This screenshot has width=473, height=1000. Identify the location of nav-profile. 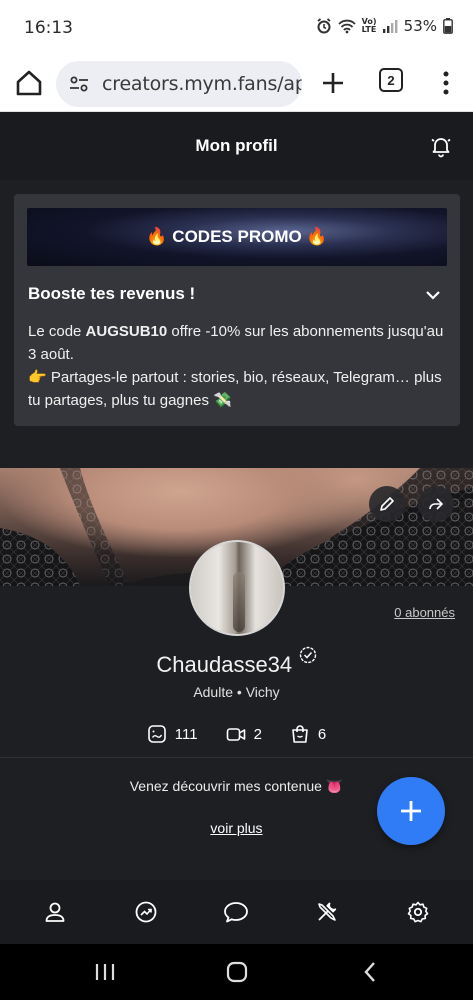
(55, 912).